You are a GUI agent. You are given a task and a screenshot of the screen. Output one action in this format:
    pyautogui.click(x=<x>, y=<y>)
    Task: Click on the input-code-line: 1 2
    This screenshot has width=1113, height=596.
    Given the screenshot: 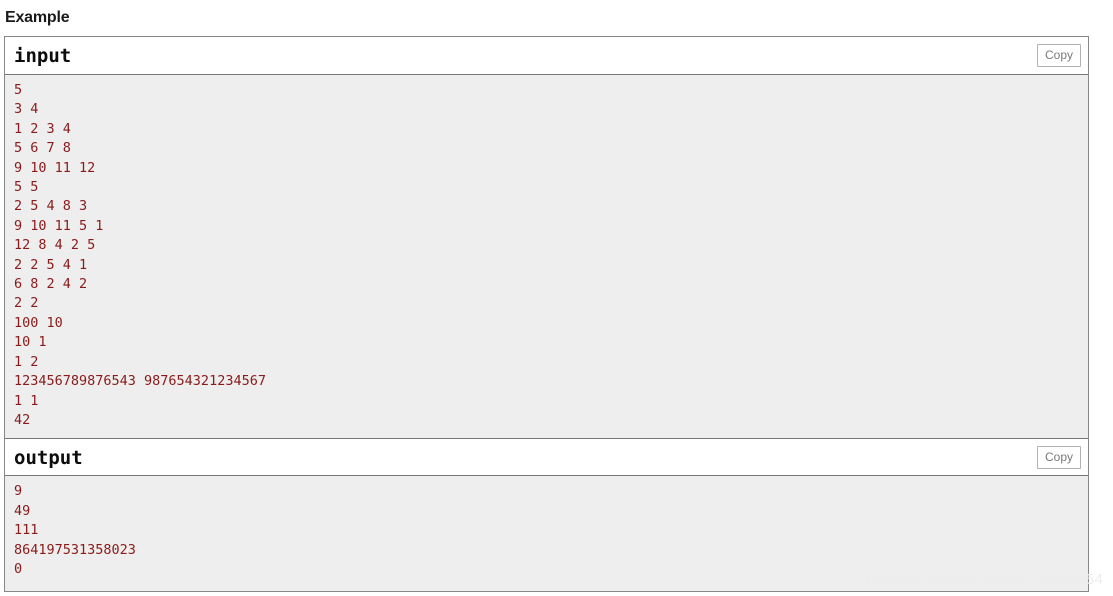 What is the action you would take?
    pyautogui.click(x=26, y=361)
    